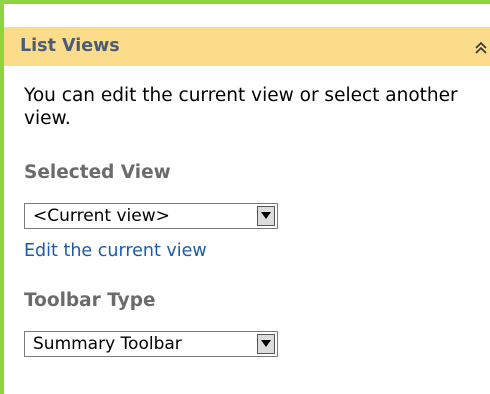 Image resolution: width=490 pixels, height=394 pixels. What do you see at coordinates (70, 46) in the screenshot?
I see `panel-title: List Views` at bounding box center [70, 46].